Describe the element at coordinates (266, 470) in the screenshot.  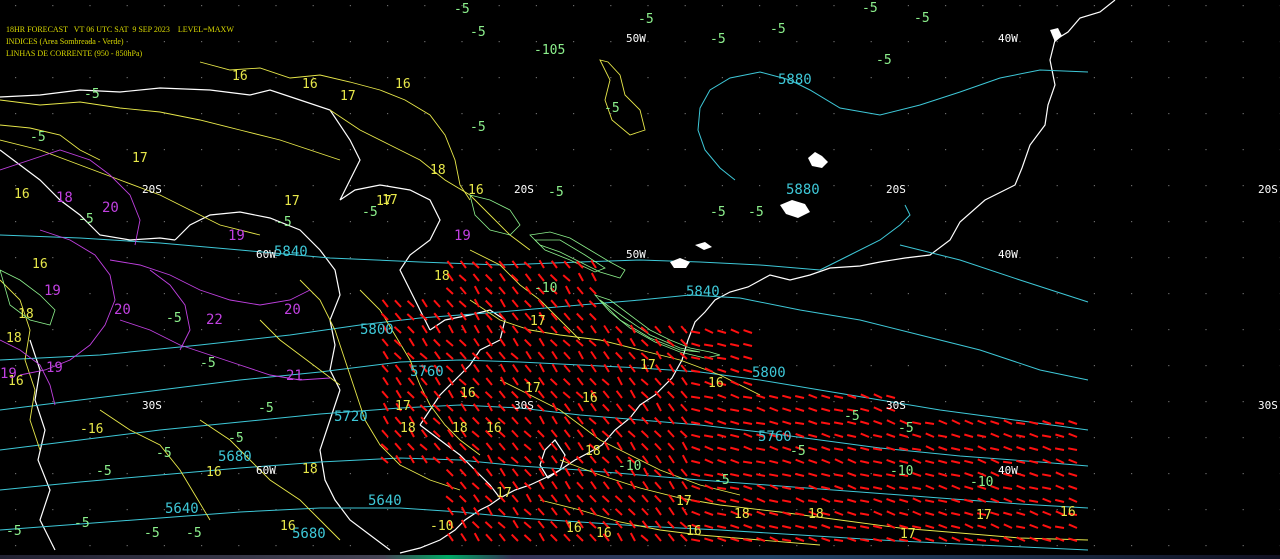
I see `lon-label-60w-bot: 60W` at that location.